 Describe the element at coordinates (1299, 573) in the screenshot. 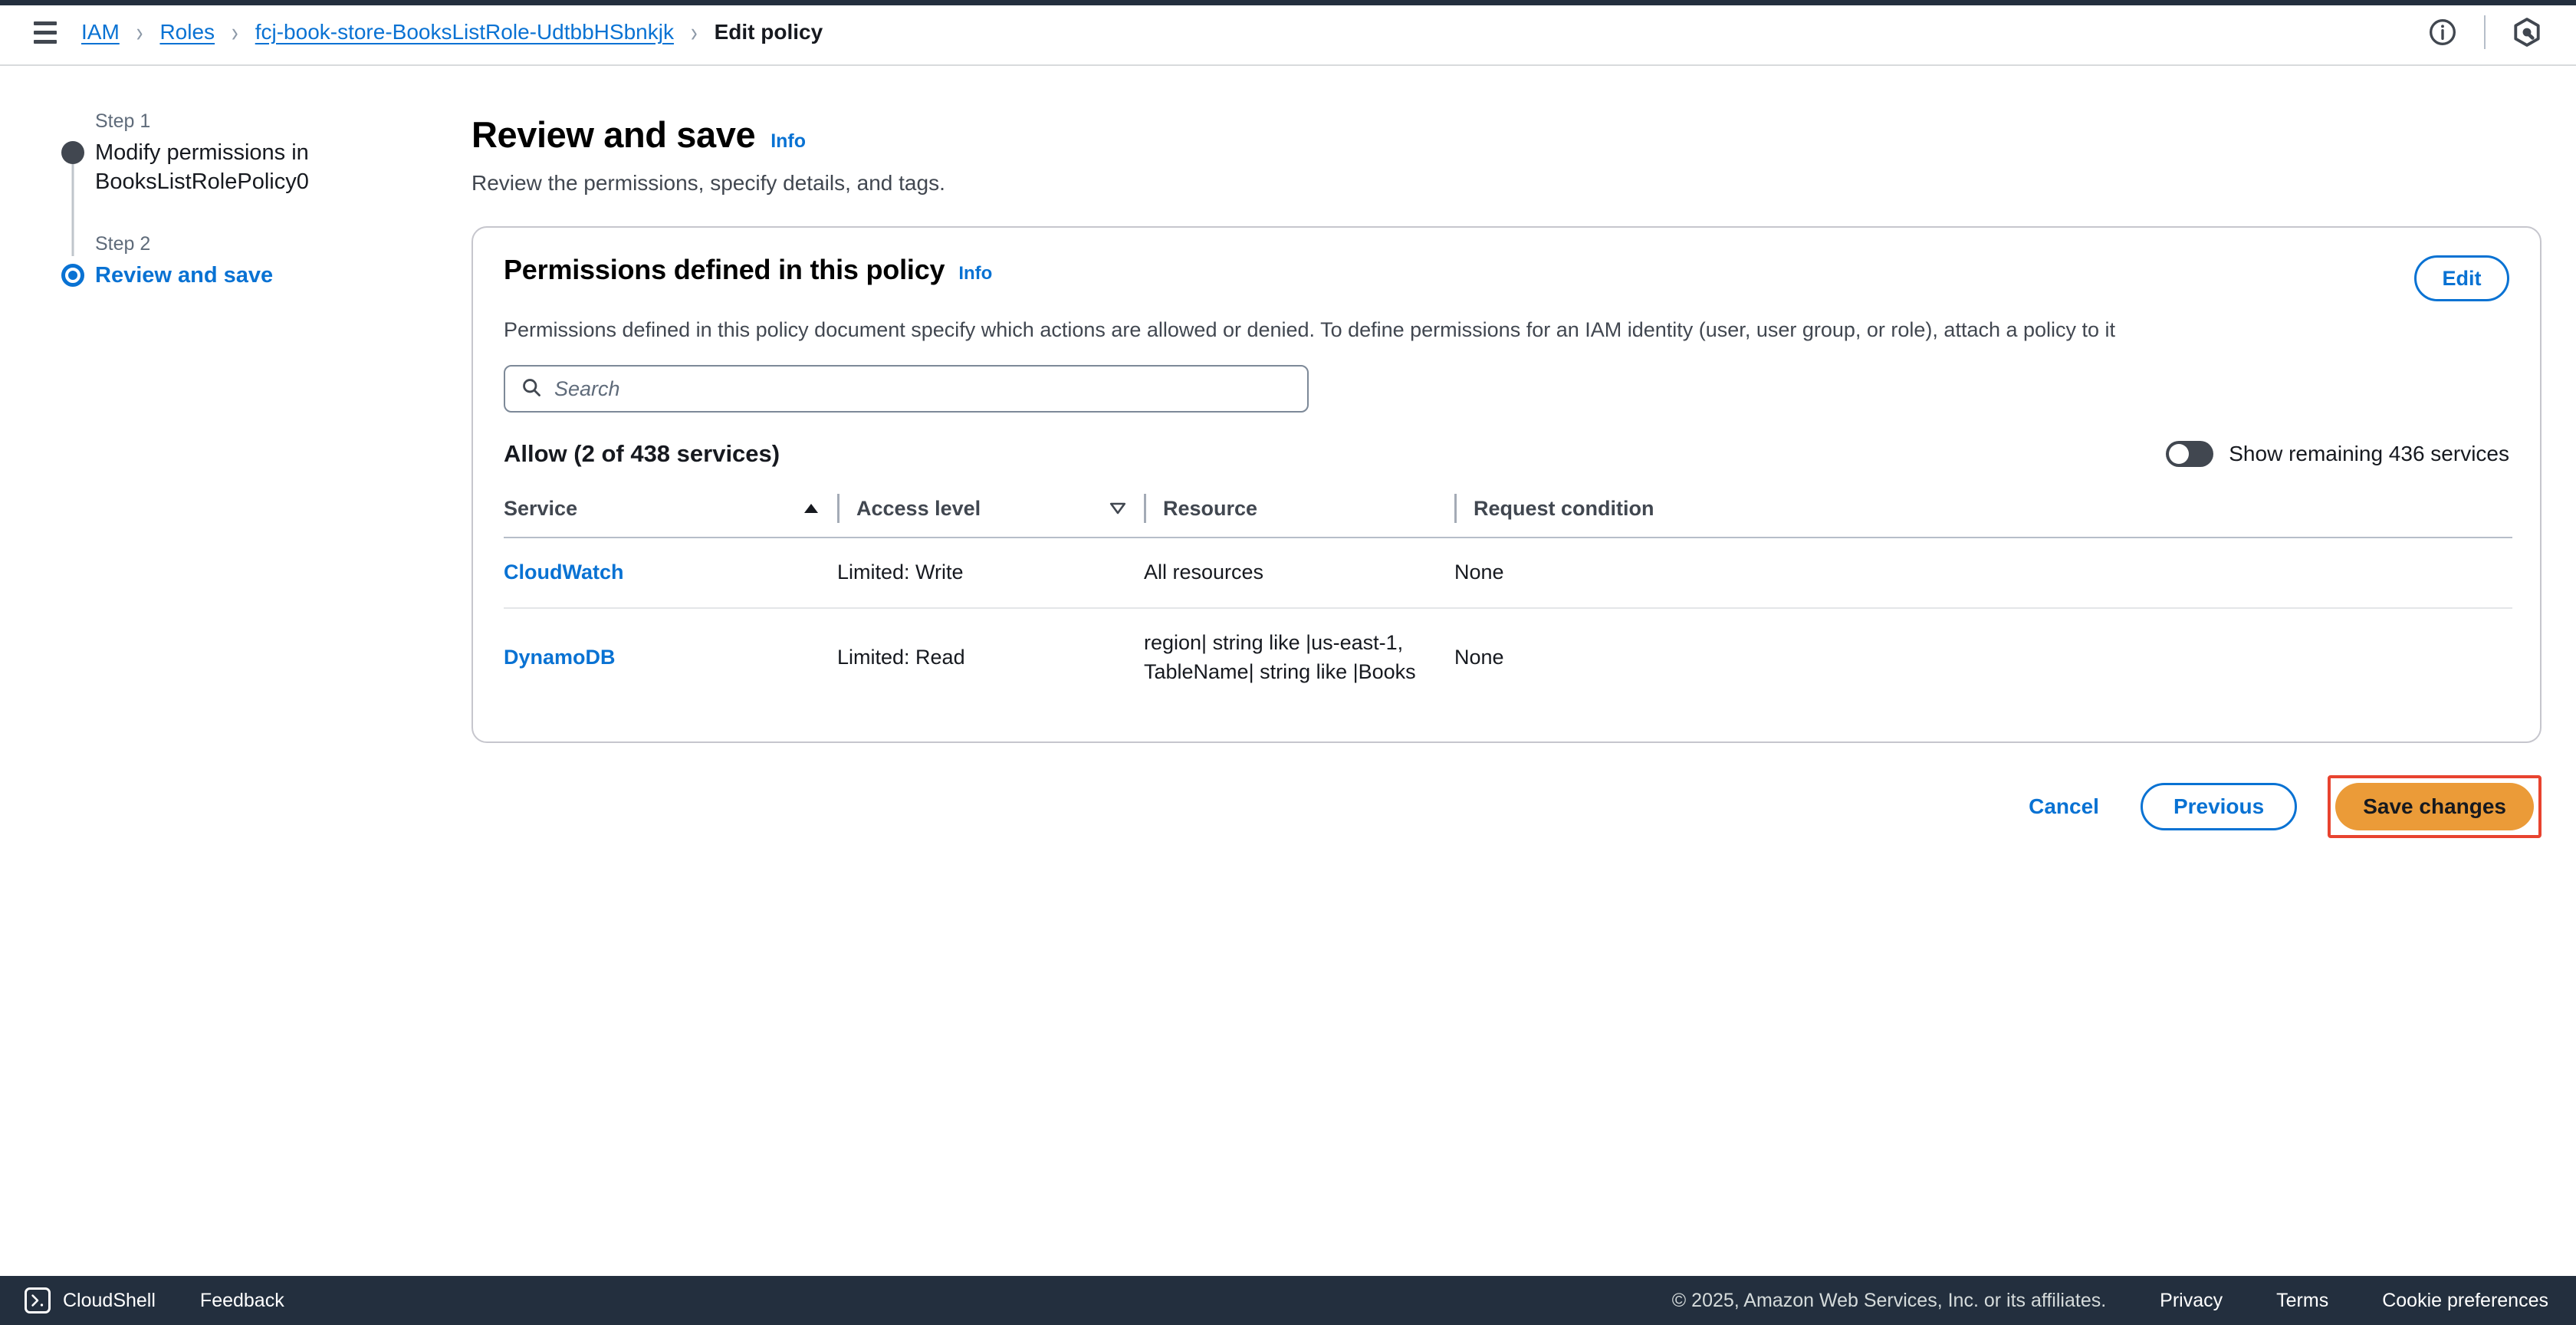

I see `cell-resource: All resources` at that location.